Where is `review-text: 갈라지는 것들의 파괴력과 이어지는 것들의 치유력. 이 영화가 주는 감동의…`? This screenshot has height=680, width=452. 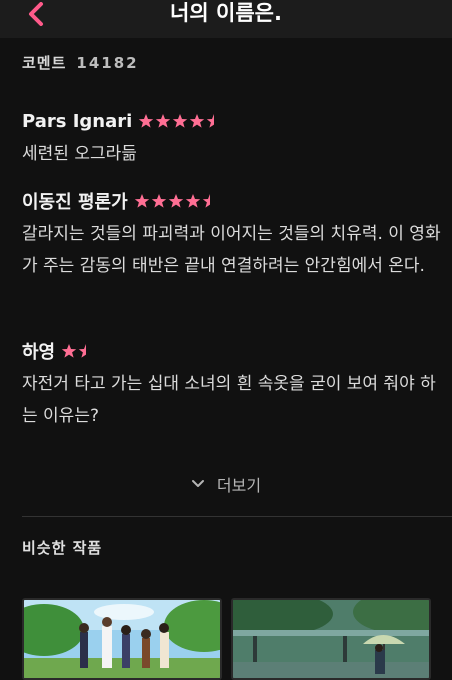 review-text: 갈라지는 것들의 파괴력과 이어지는 것들의 치유력. 이 영화가 주는 감동의… is located at coordinates (231, 250).